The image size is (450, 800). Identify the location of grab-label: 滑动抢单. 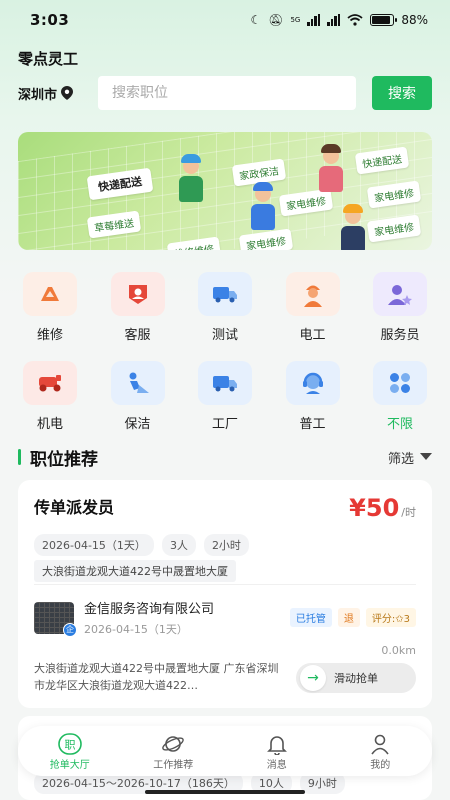
(356, 678).